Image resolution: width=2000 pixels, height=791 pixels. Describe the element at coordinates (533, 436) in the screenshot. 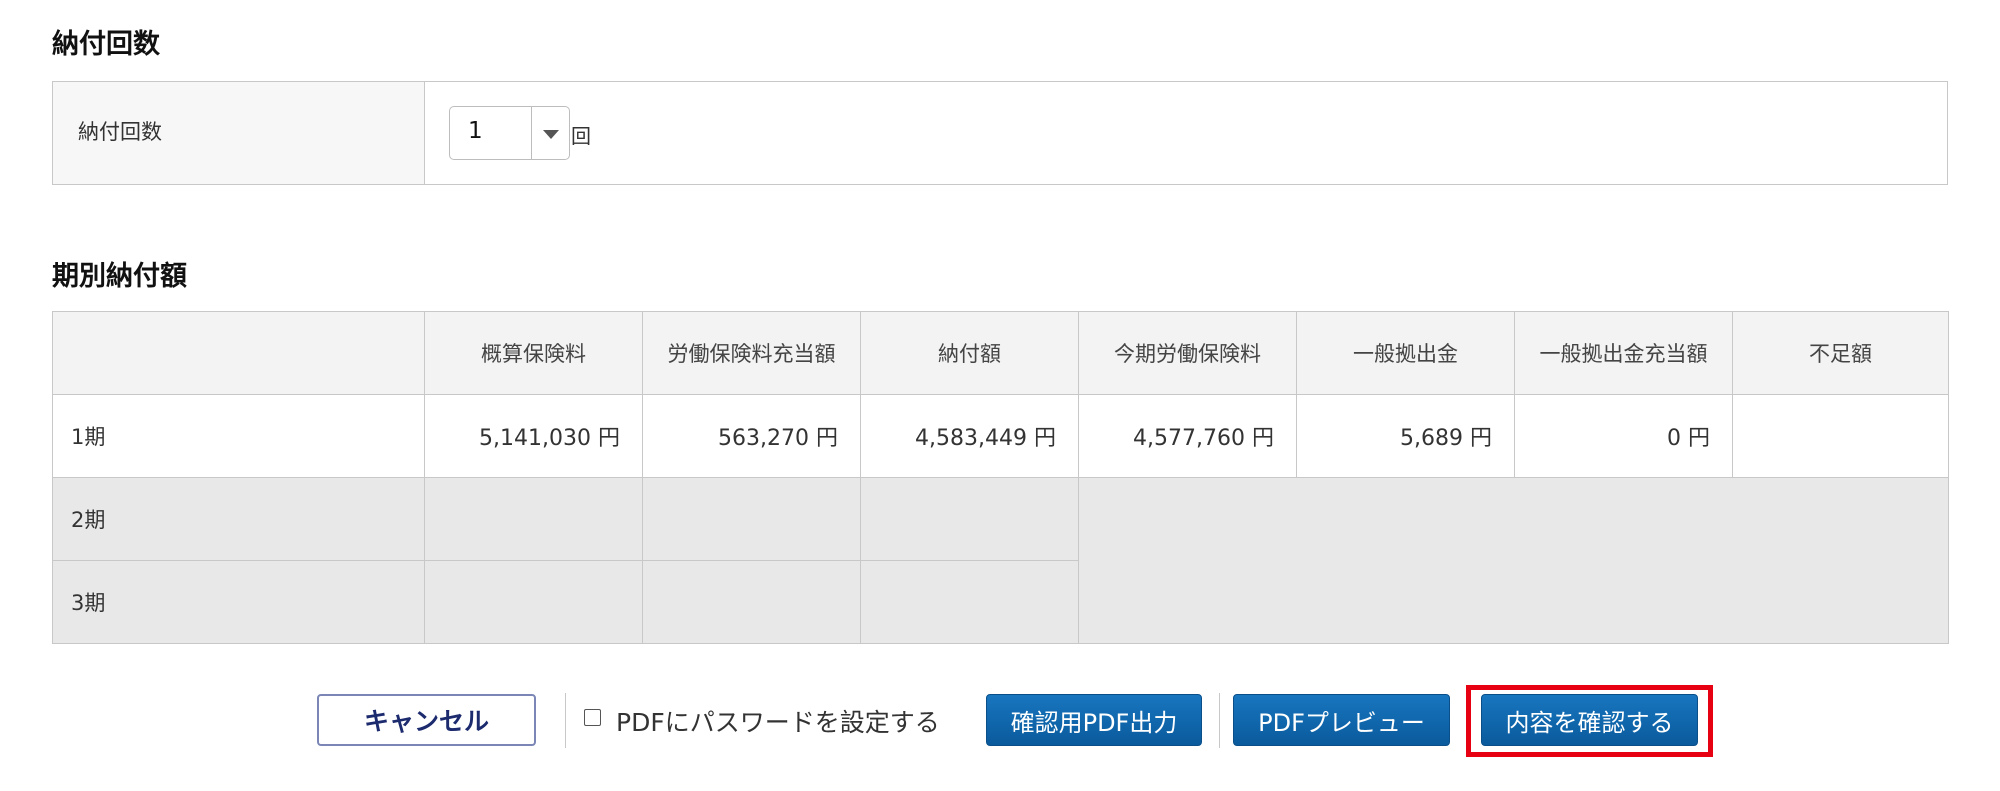

I see `cell-estimated-premium: 5,141,030 円` at that location.